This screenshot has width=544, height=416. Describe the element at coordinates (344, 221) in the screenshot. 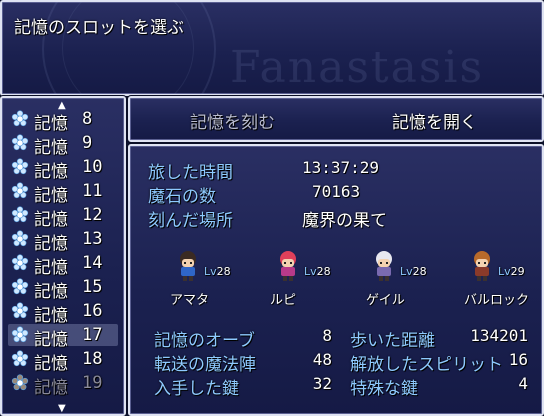

I see `save-location-value: 魔界の果て` at that location.